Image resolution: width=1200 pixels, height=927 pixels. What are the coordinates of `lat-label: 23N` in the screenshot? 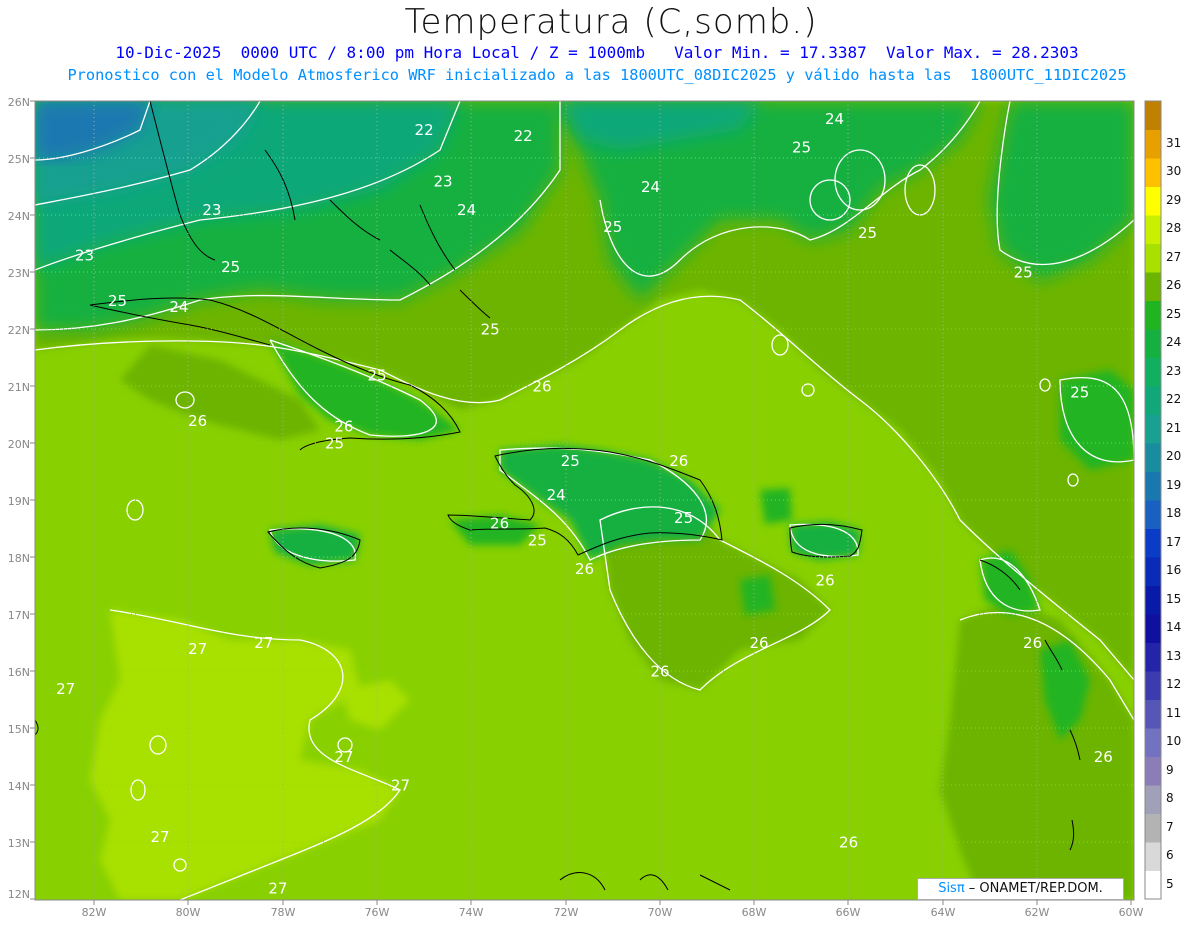 It's located at (18, 273).